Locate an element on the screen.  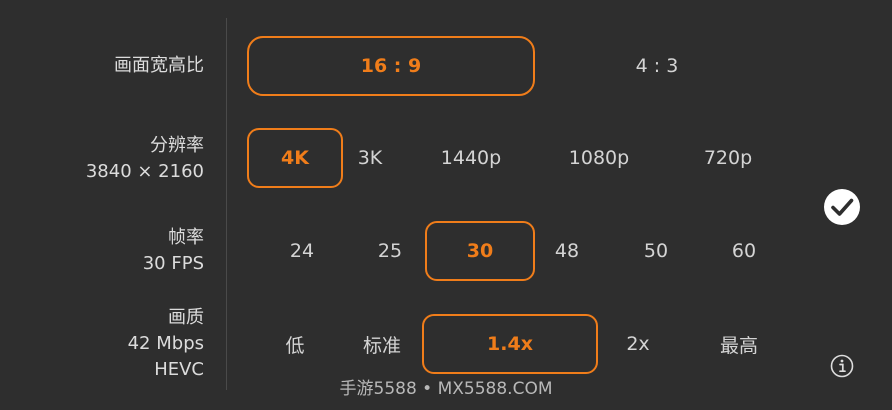
framerate-option-48: 48 is located at coordinates (567, 251).